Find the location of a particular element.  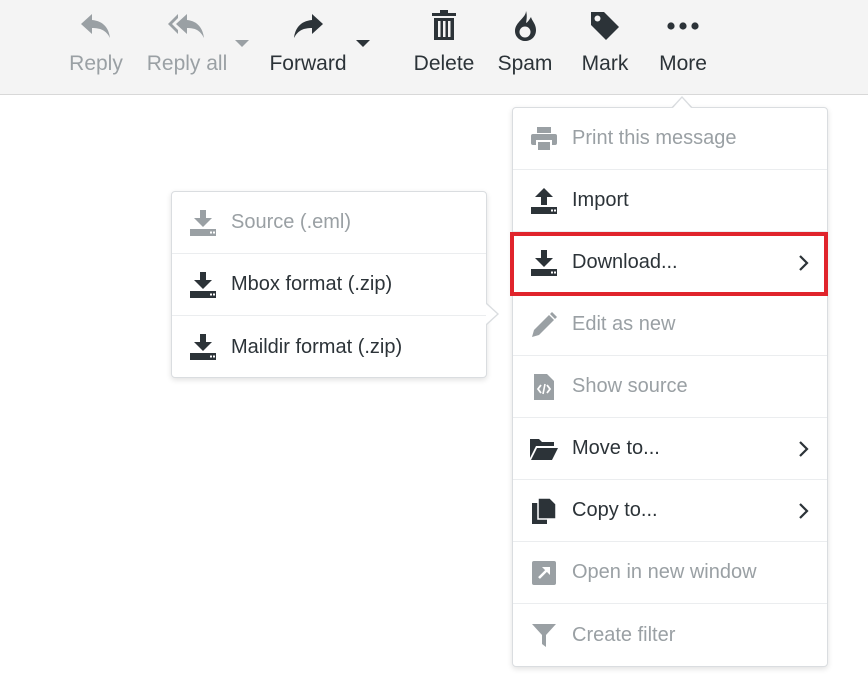

tag-icon is located at coordinates (605, 26).